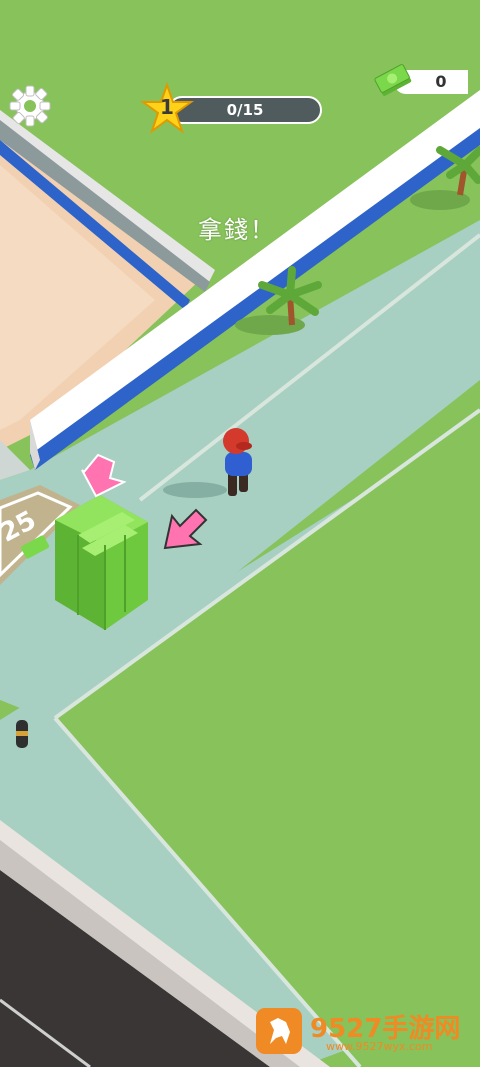  Describe the element at coordinates (393, 80) in the screenshot. I see `cash-icon` at that location.